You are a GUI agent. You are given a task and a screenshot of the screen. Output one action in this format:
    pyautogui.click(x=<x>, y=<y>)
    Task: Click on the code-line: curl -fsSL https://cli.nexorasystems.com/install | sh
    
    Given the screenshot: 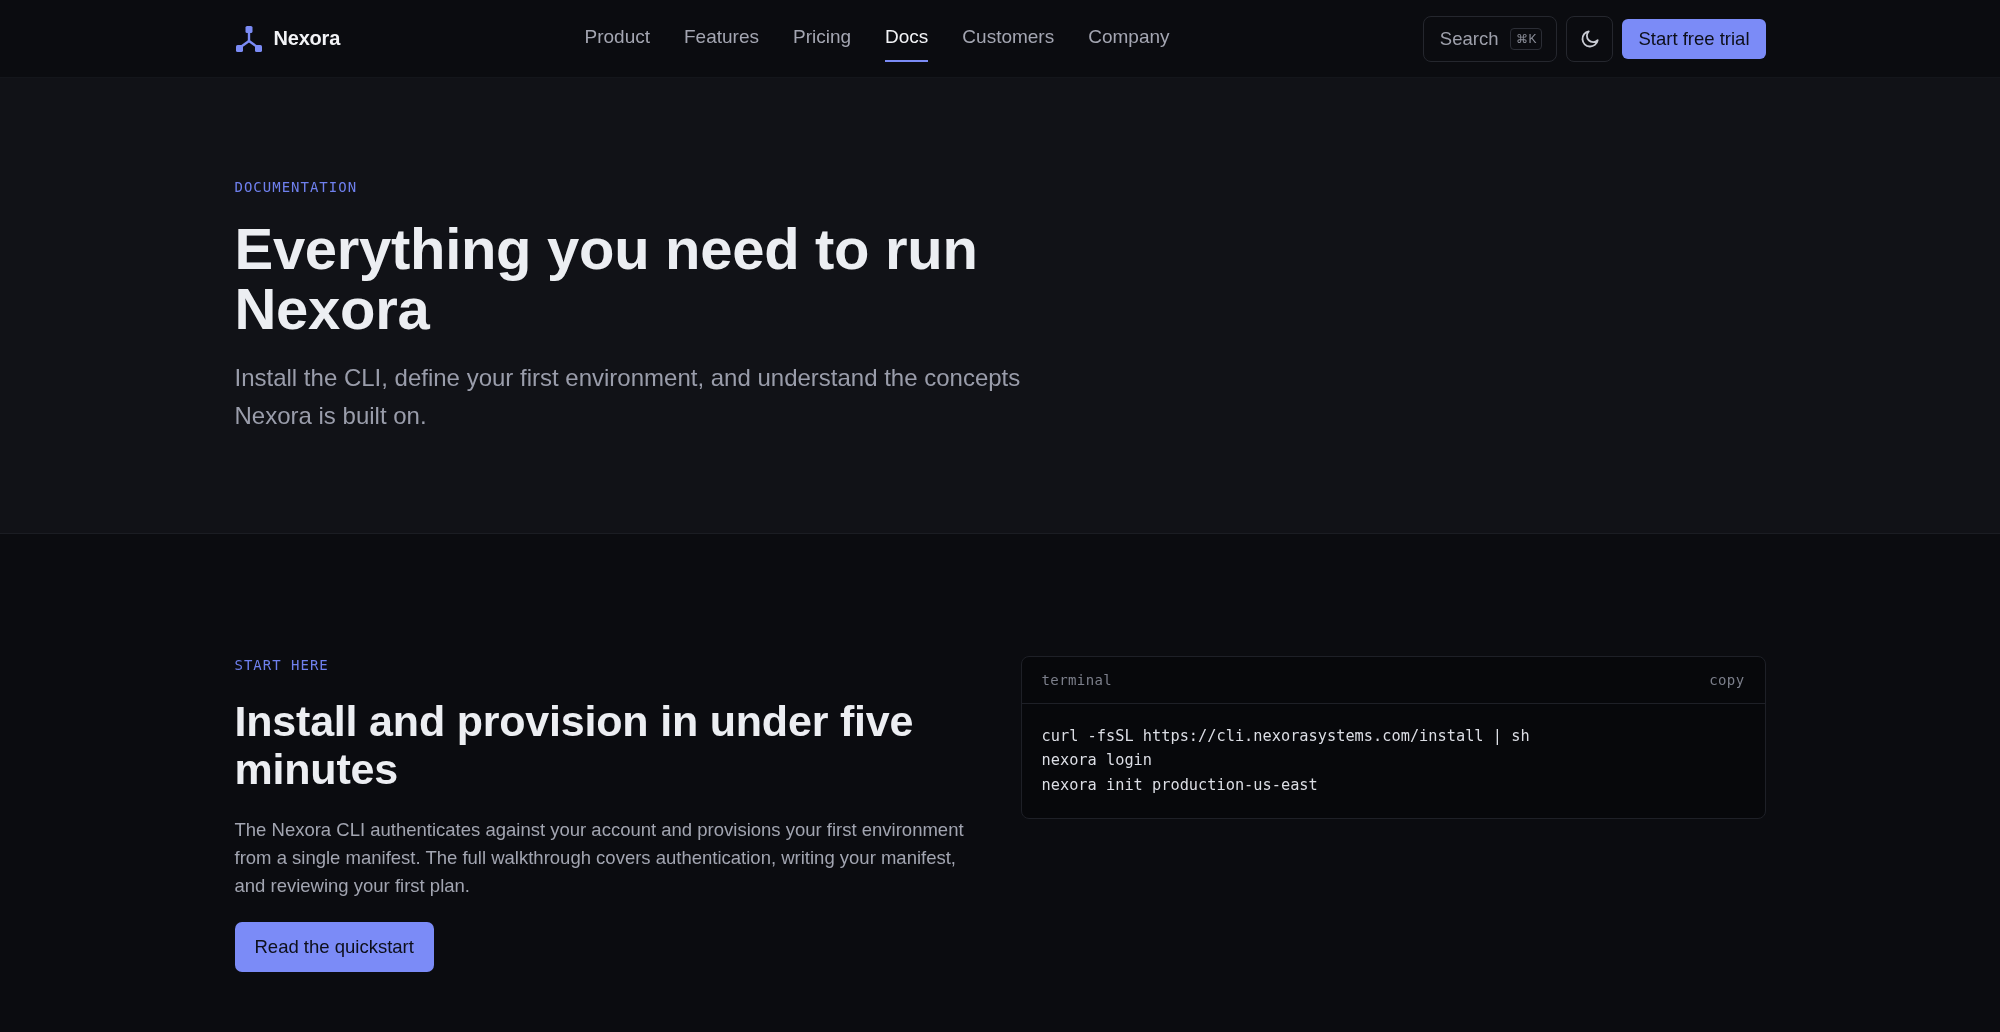 What is the action you would take?
    pyautogui.click(x=1285, y=736)
    